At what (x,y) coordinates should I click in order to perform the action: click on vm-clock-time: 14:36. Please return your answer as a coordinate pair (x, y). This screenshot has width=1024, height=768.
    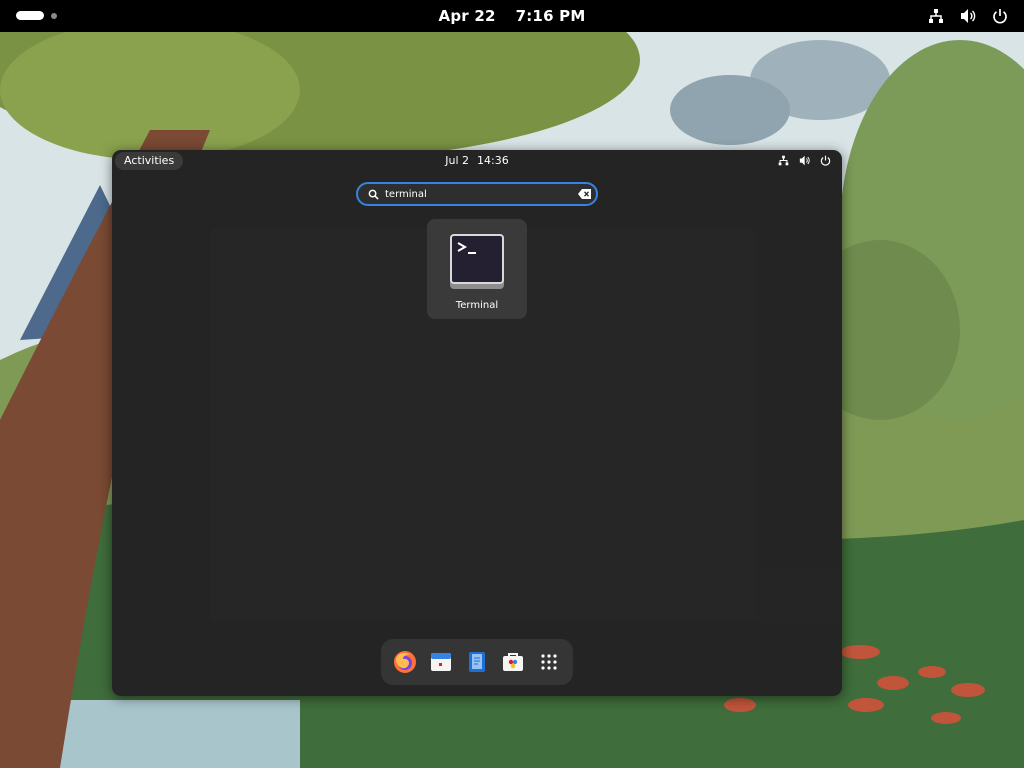
    Looking at the image, I should click on (493, 160).